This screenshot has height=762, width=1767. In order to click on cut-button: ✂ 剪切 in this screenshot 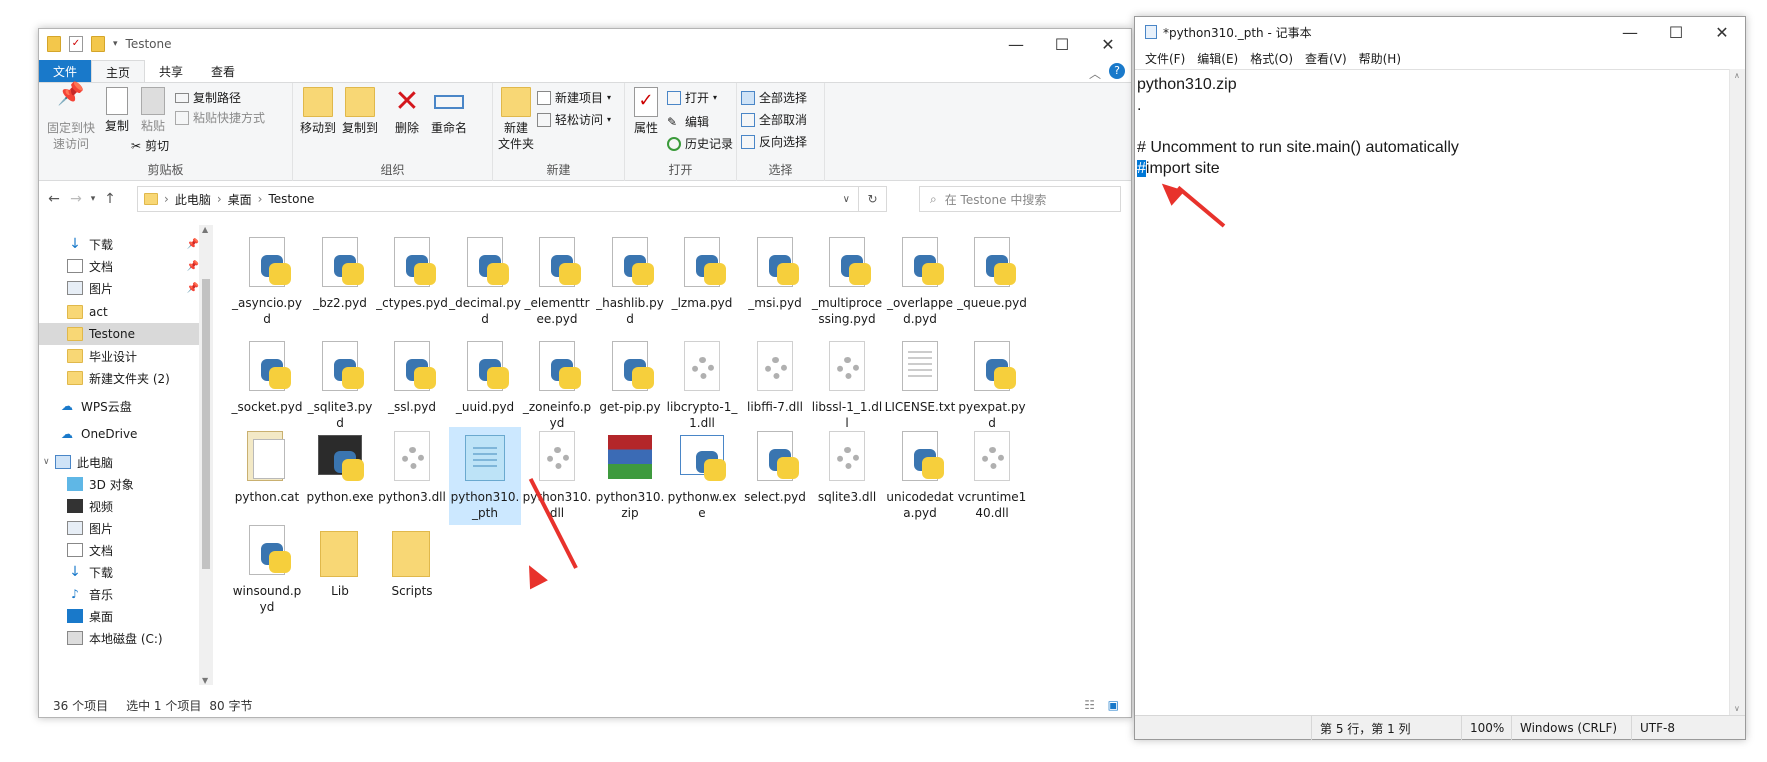, I will do `click(150, 145)`.